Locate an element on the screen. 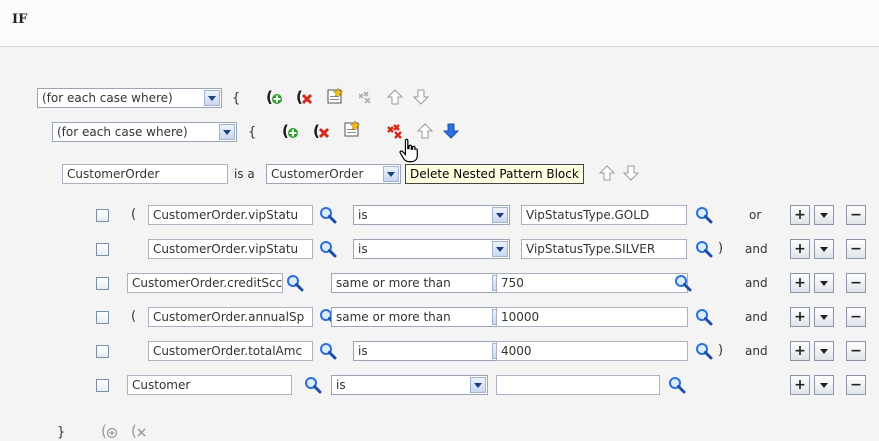  condition-field-input: CustomerOrder.annualSp is located at coordinates (230, 317).